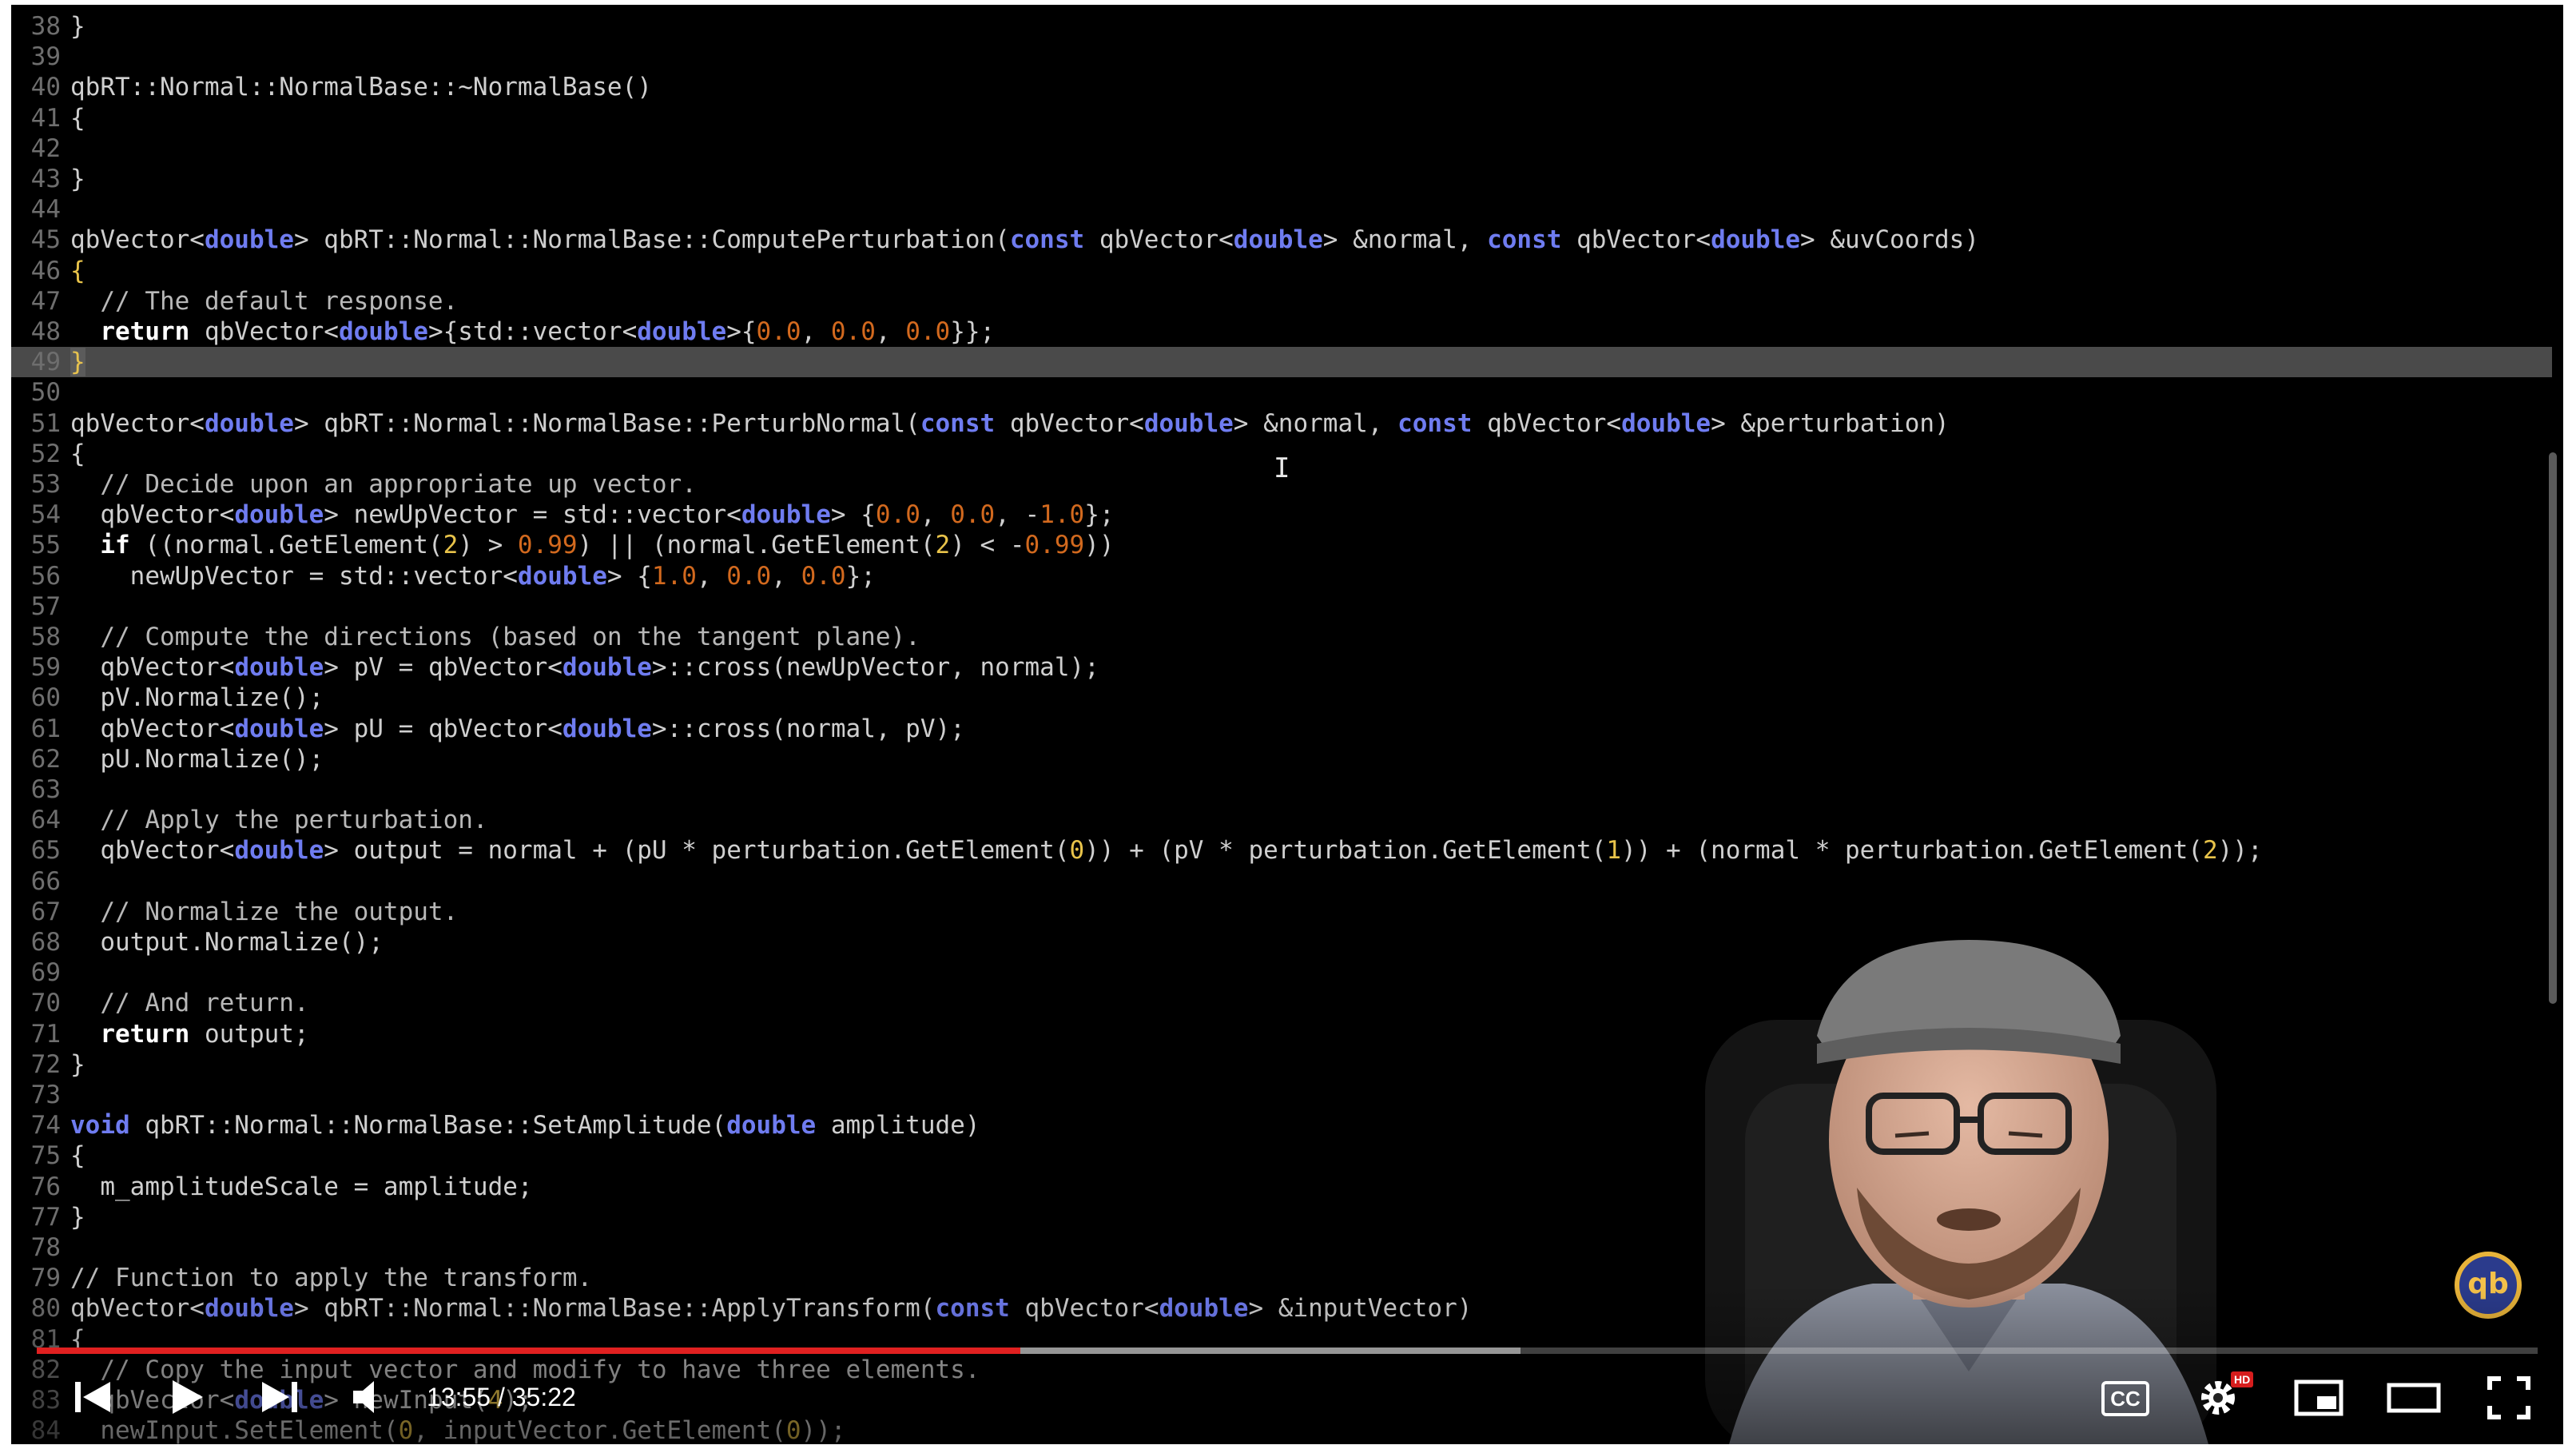 The image size is (2576, 1449). What do you see at coordinates (45, 698) in the screenshot?
I see `line-number: 60` at bounding box center [45, 698].